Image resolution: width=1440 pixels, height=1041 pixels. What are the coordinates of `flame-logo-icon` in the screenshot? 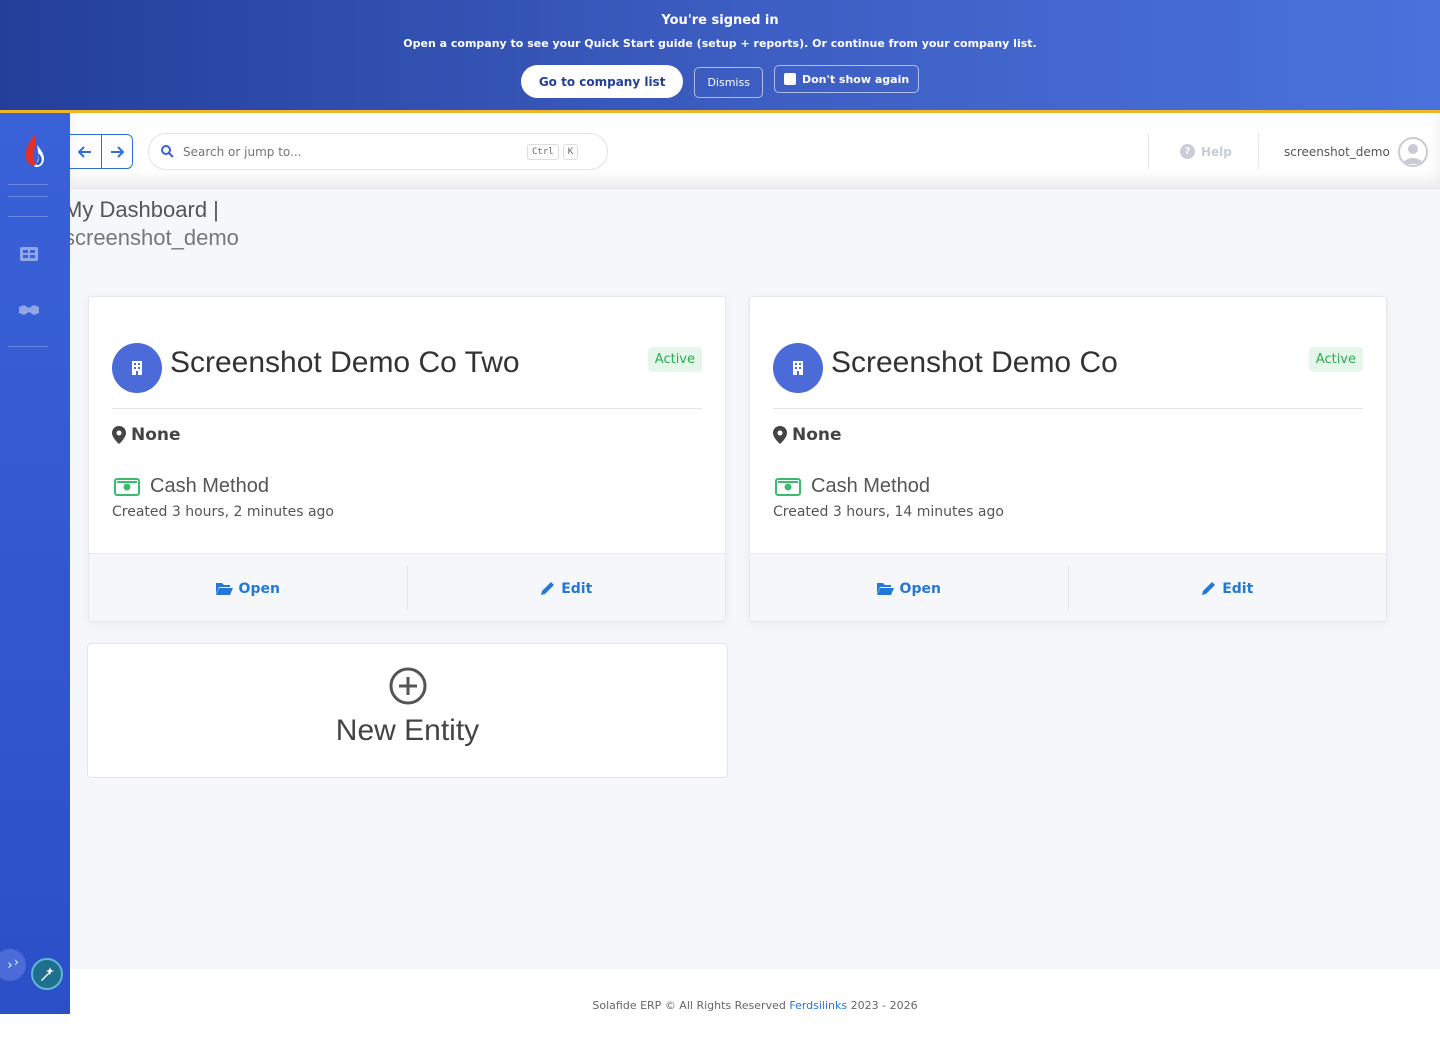 It's located at (35, 150).